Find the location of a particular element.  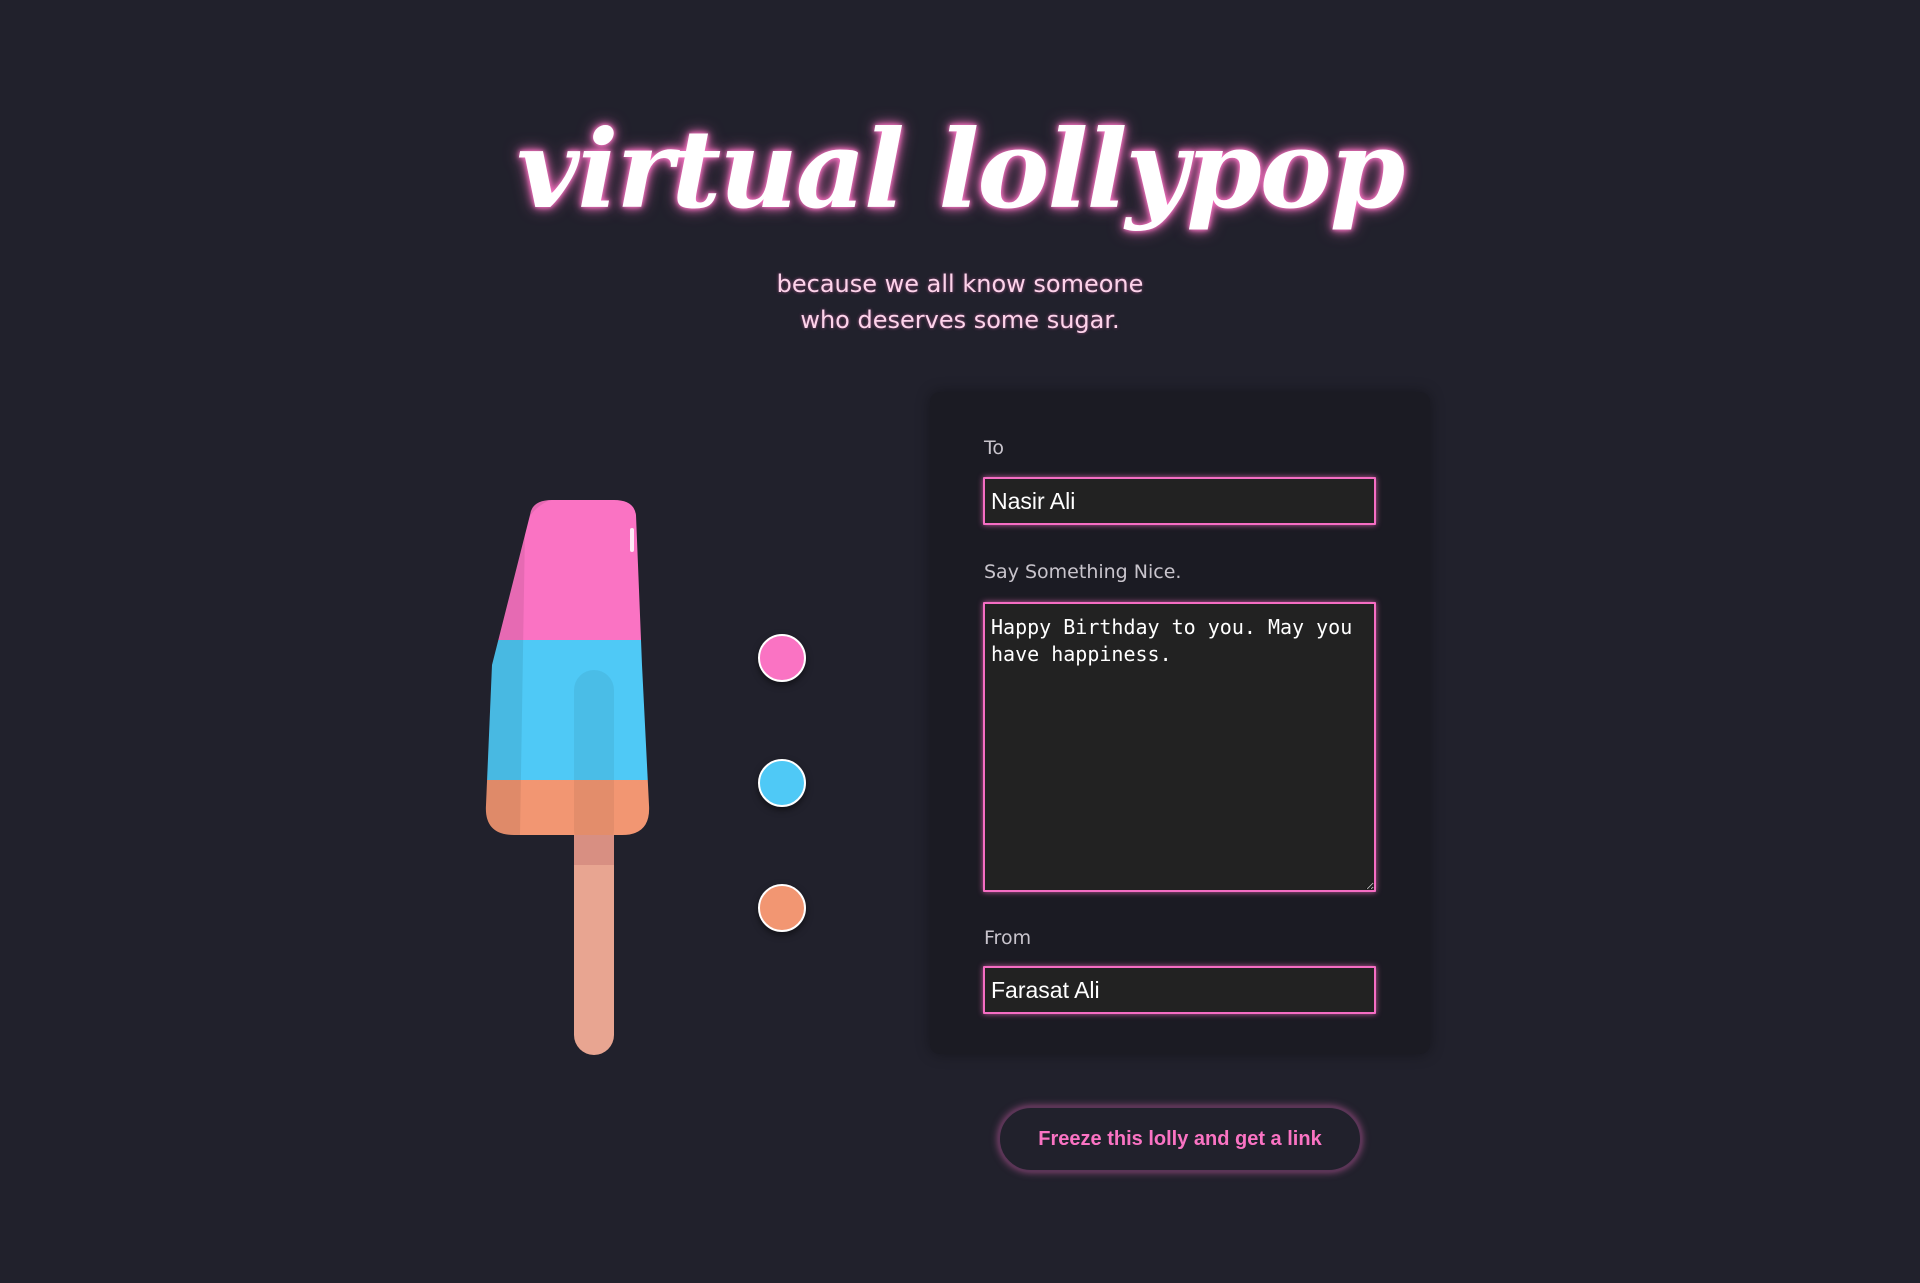

message-label: Say Something Nice. is located at coordinates (1083, 572).